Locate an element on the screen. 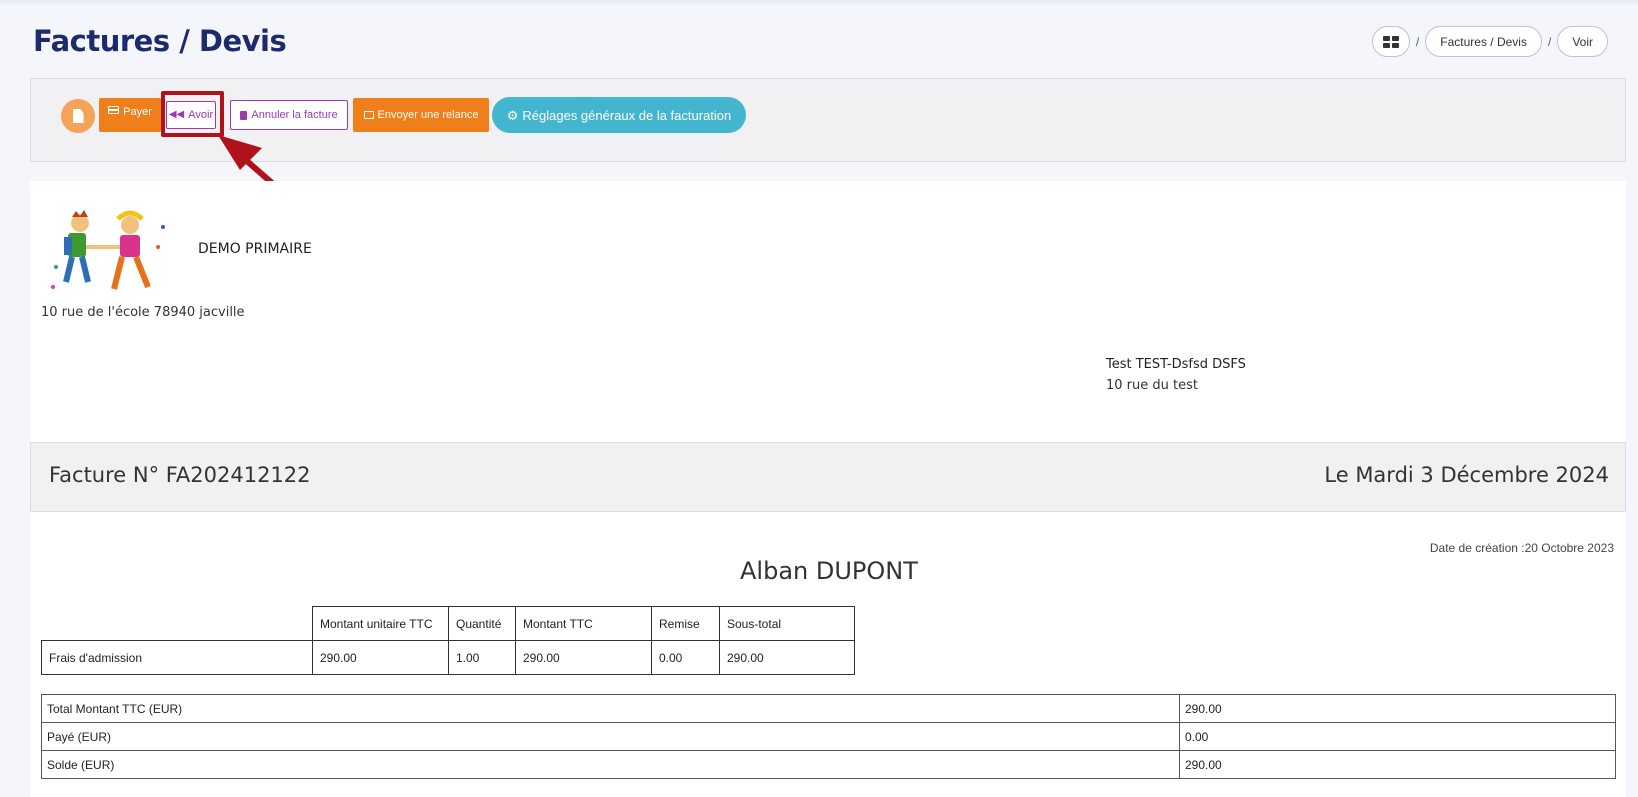 The width and height of the screenshot is (1638, 797). dashboard-grid-icon is located at coordinates (1390, 41).